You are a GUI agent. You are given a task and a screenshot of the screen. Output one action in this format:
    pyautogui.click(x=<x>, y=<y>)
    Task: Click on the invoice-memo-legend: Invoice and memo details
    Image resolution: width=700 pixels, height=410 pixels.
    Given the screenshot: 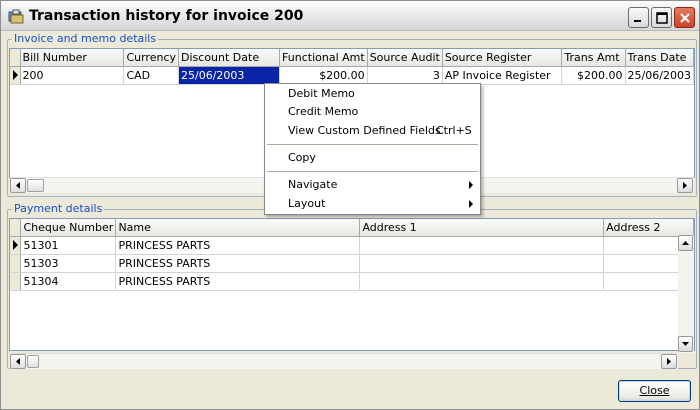 What is the action you would take?
    pyautogui.click(x=85, y=38)
    